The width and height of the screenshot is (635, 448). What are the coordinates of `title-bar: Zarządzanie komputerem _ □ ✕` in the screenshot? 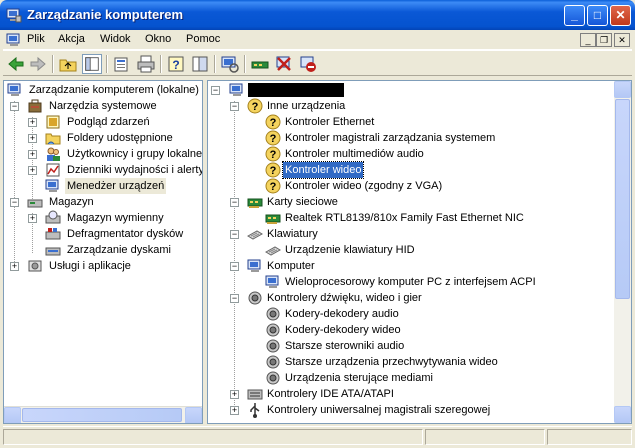 It's located at (317, 15).